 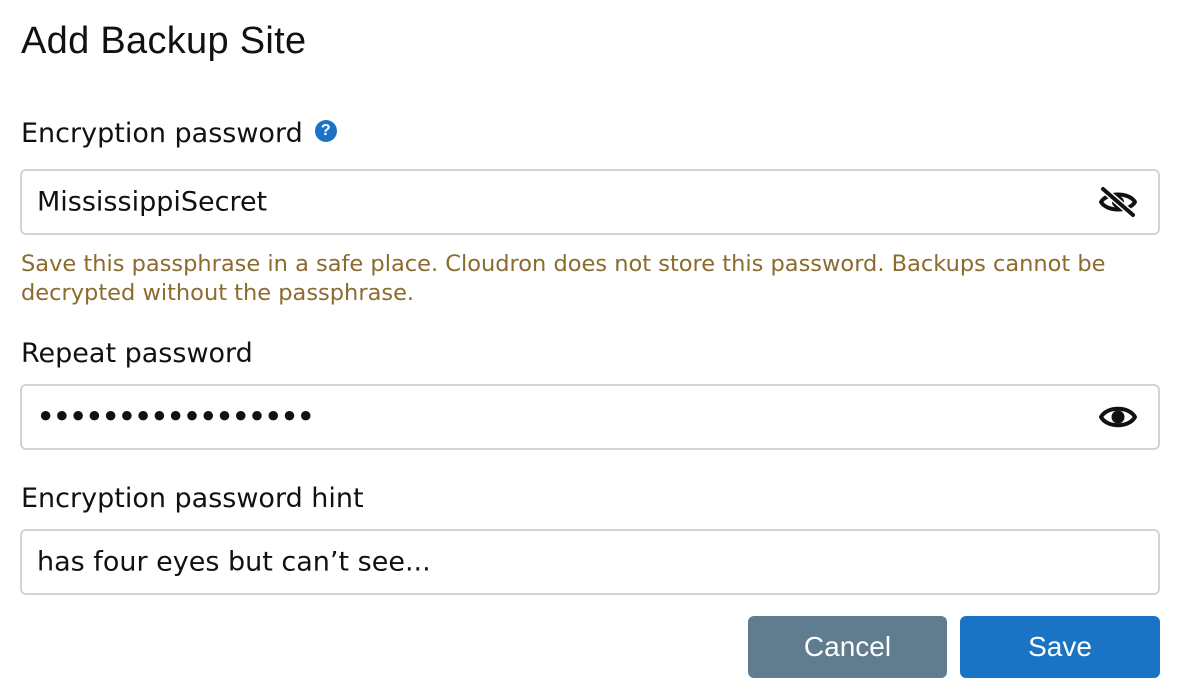 I want to click on question-circle-icon: ?, so click(x=325, y=131).